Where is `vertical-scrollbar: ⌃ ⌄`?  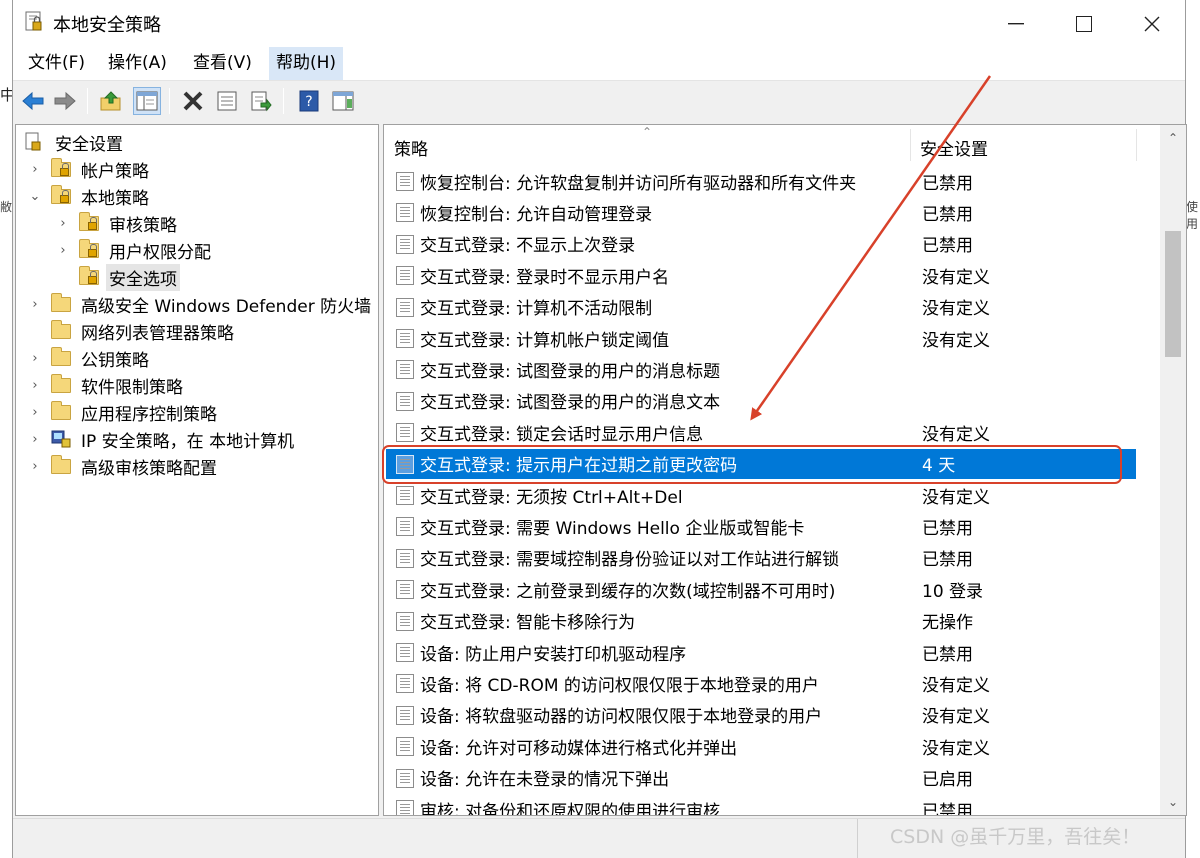
vertical-scrollbar: ⌃ ⌄ is located at coordinates (1173, 470).